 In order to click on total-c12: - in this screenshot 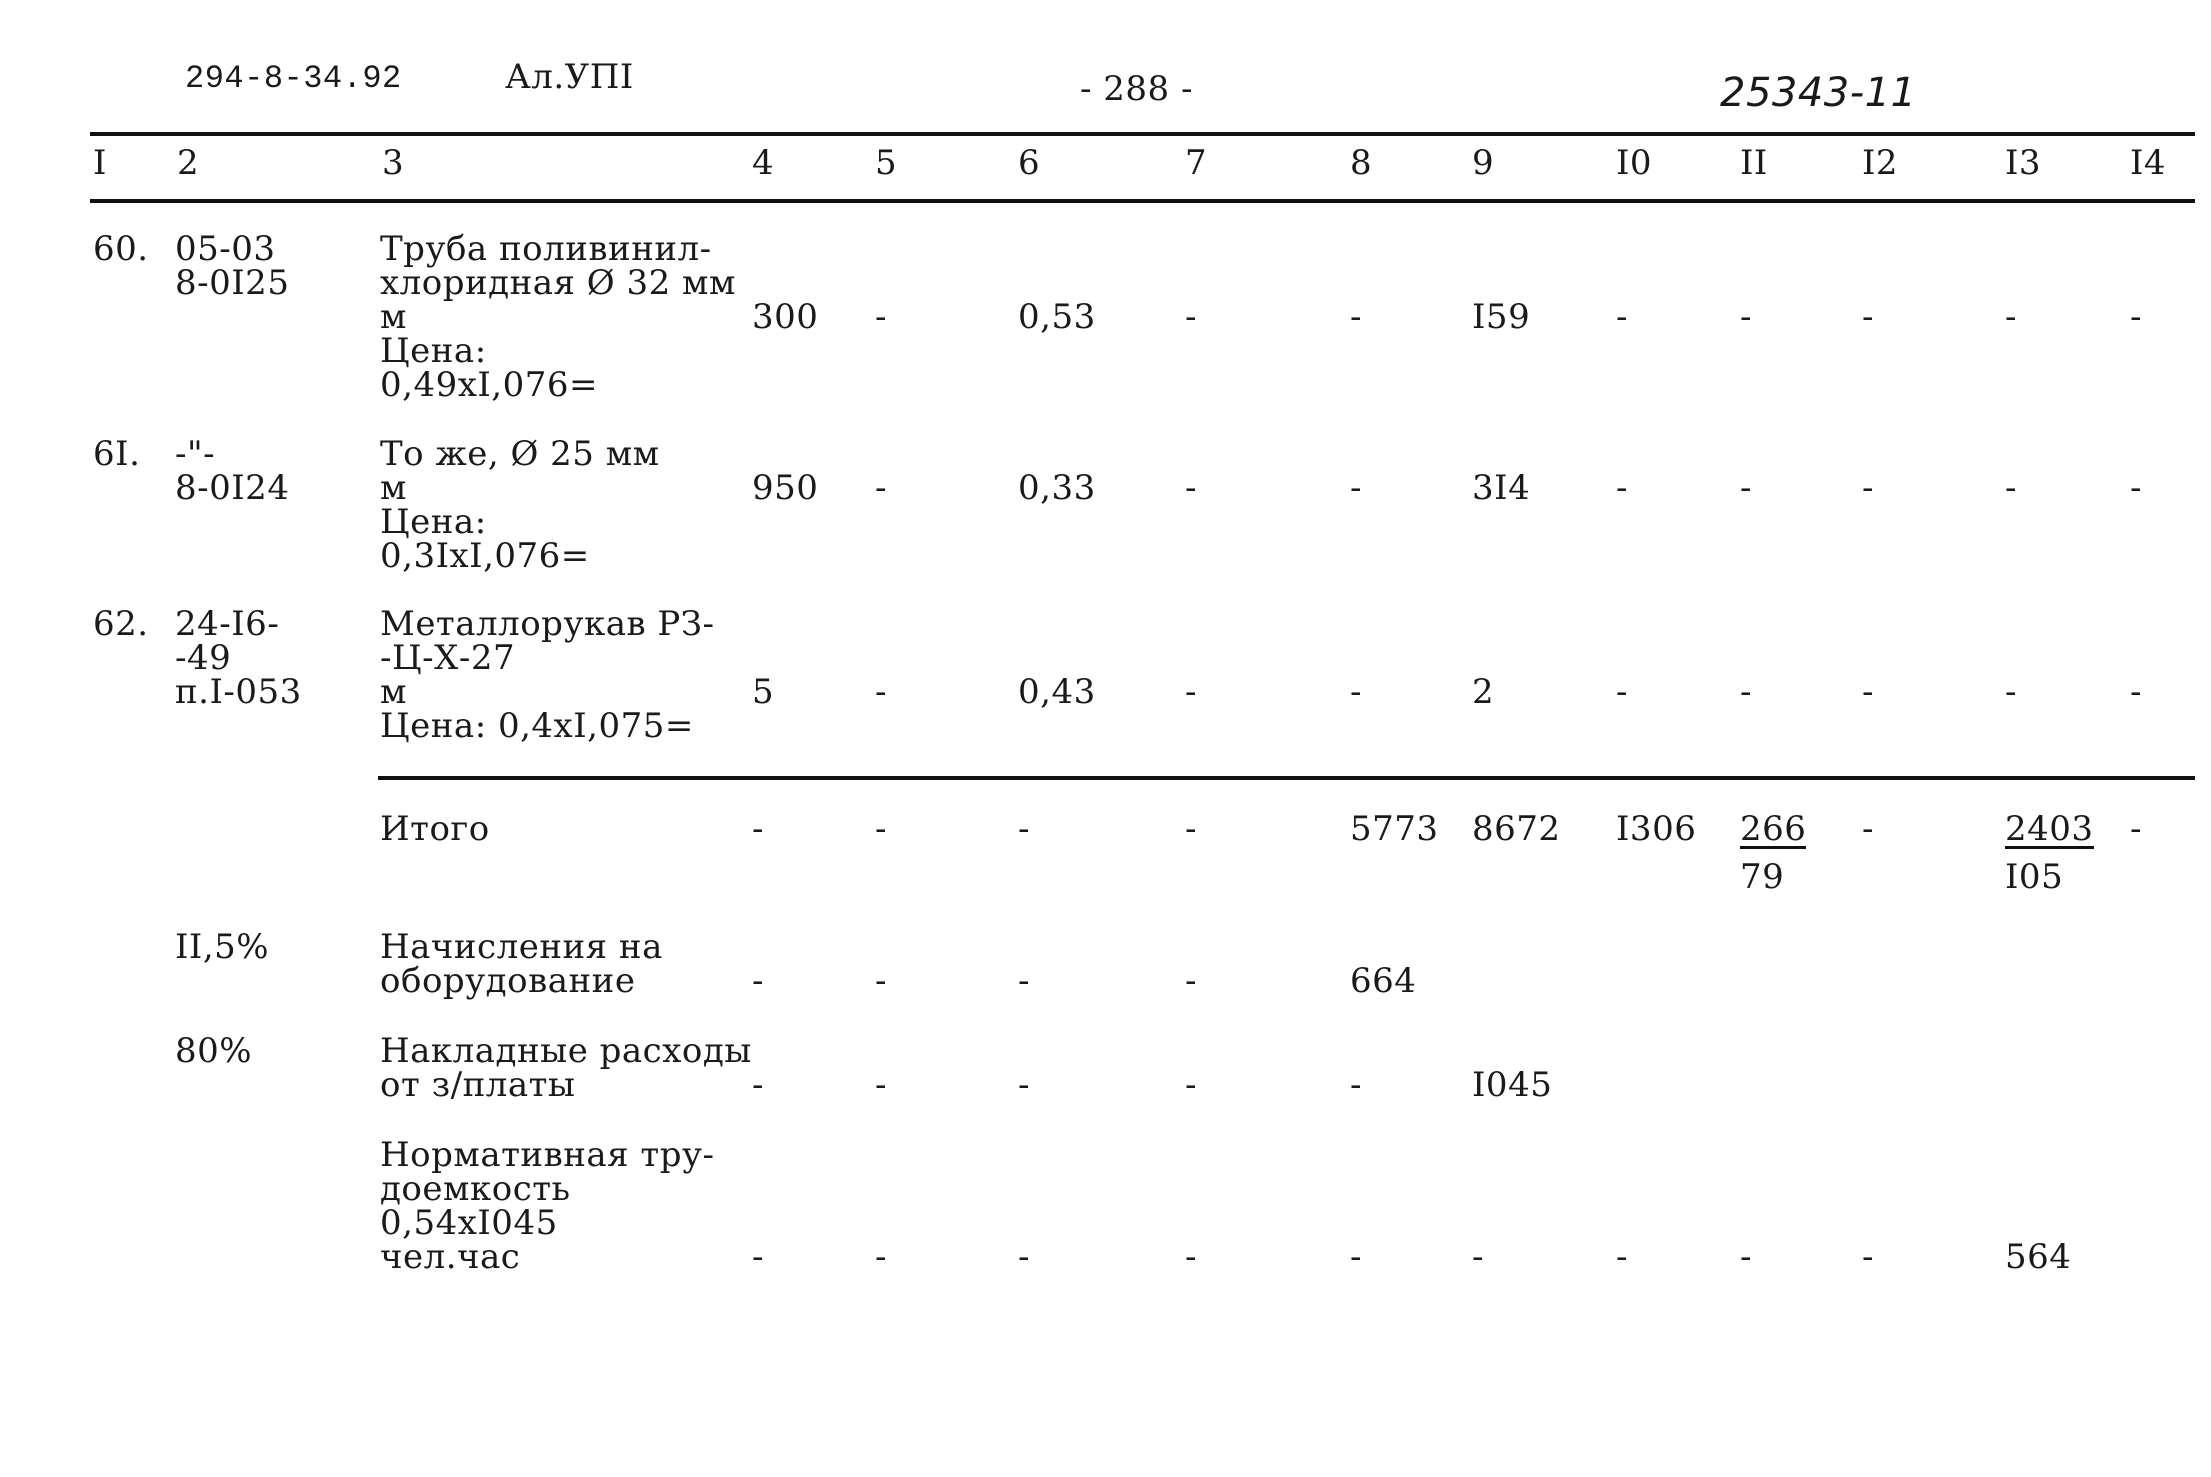, I will do `click(1868, 829)`.